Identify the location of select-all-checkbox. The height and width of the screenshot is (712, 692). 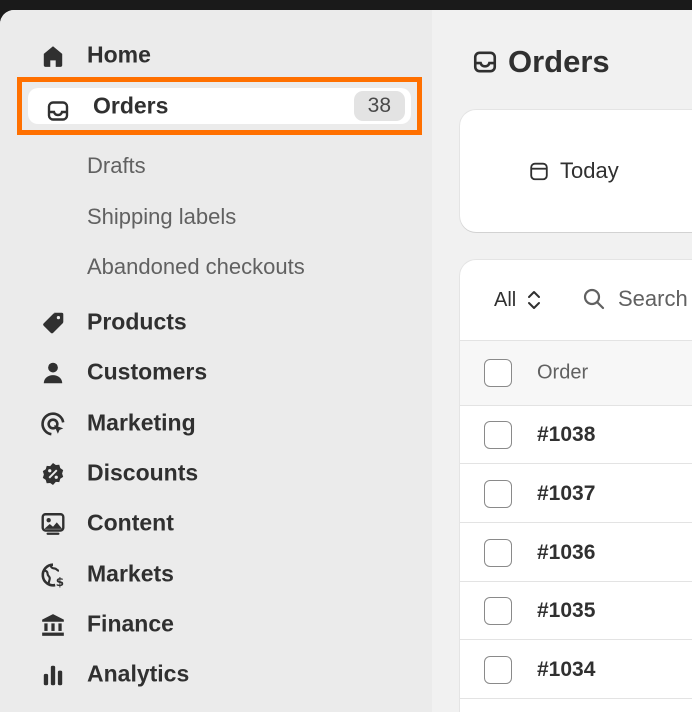
(498, 373).